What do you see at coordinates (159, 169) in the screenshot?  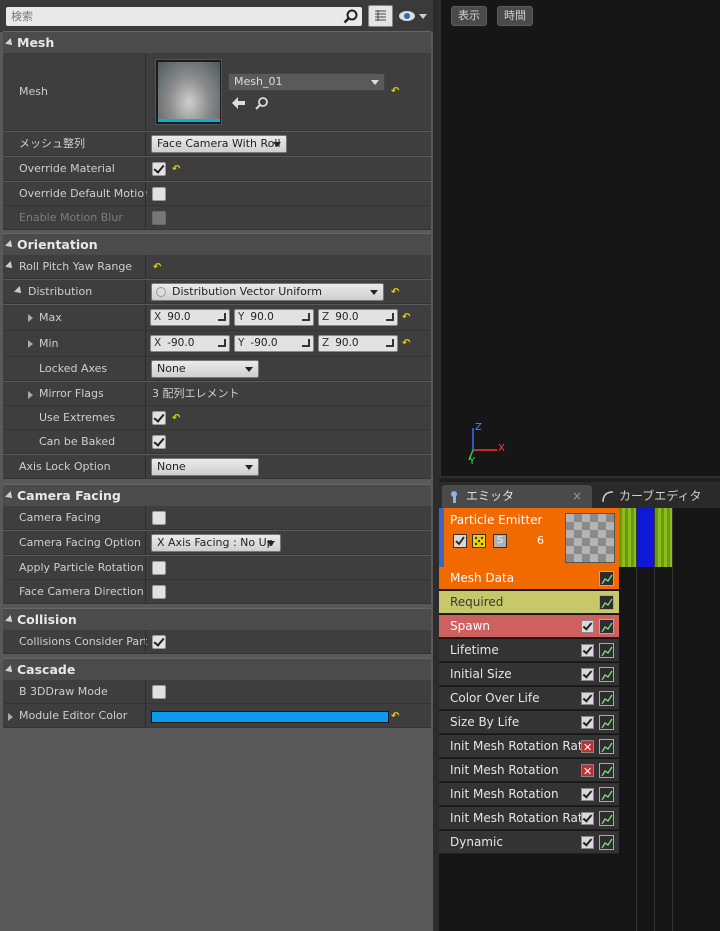 I see `override-material-checkbox` at bounding box center [159, 169].